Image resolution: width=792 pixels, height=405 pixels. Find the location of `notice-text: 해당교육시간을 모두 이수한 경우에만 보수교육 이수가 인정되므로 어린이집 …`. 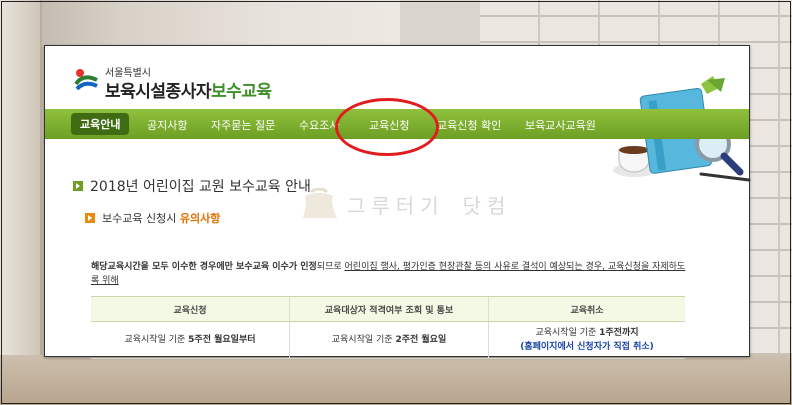

notice-text: 해당교육시간을 모두 이수한 경우에만 보수교육 이수가 인정되므로 어린이집 … is located at coordinates (388, 274).